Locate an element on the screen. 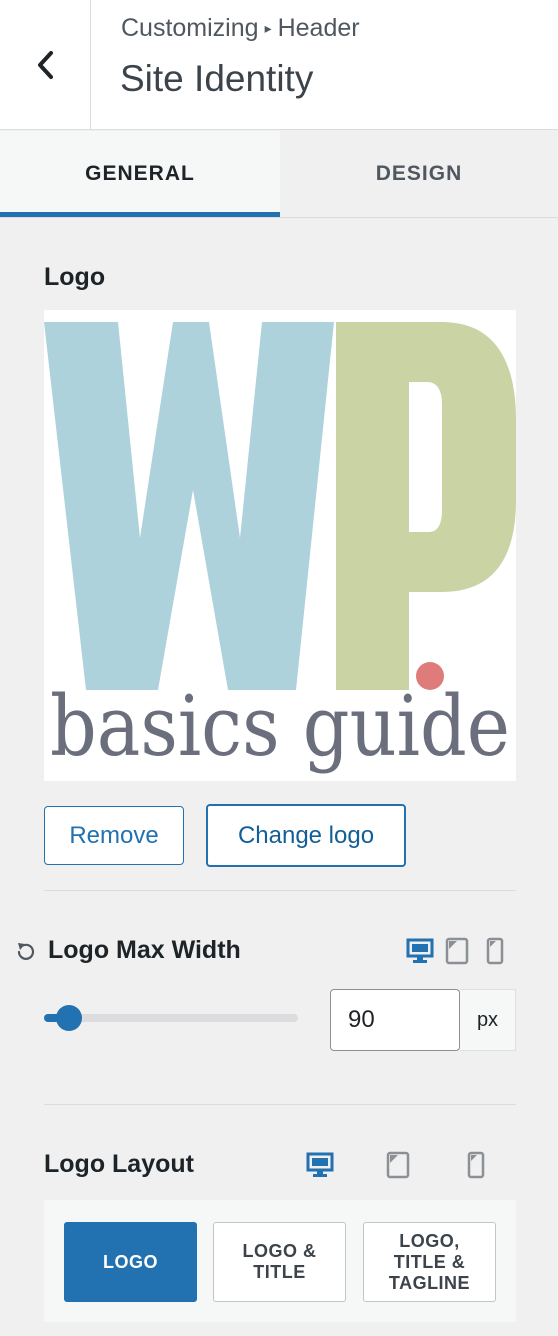 Image resolution: width=558 pixels, height=1336 pixels. undo-icon is located at coordinates (26, 952).